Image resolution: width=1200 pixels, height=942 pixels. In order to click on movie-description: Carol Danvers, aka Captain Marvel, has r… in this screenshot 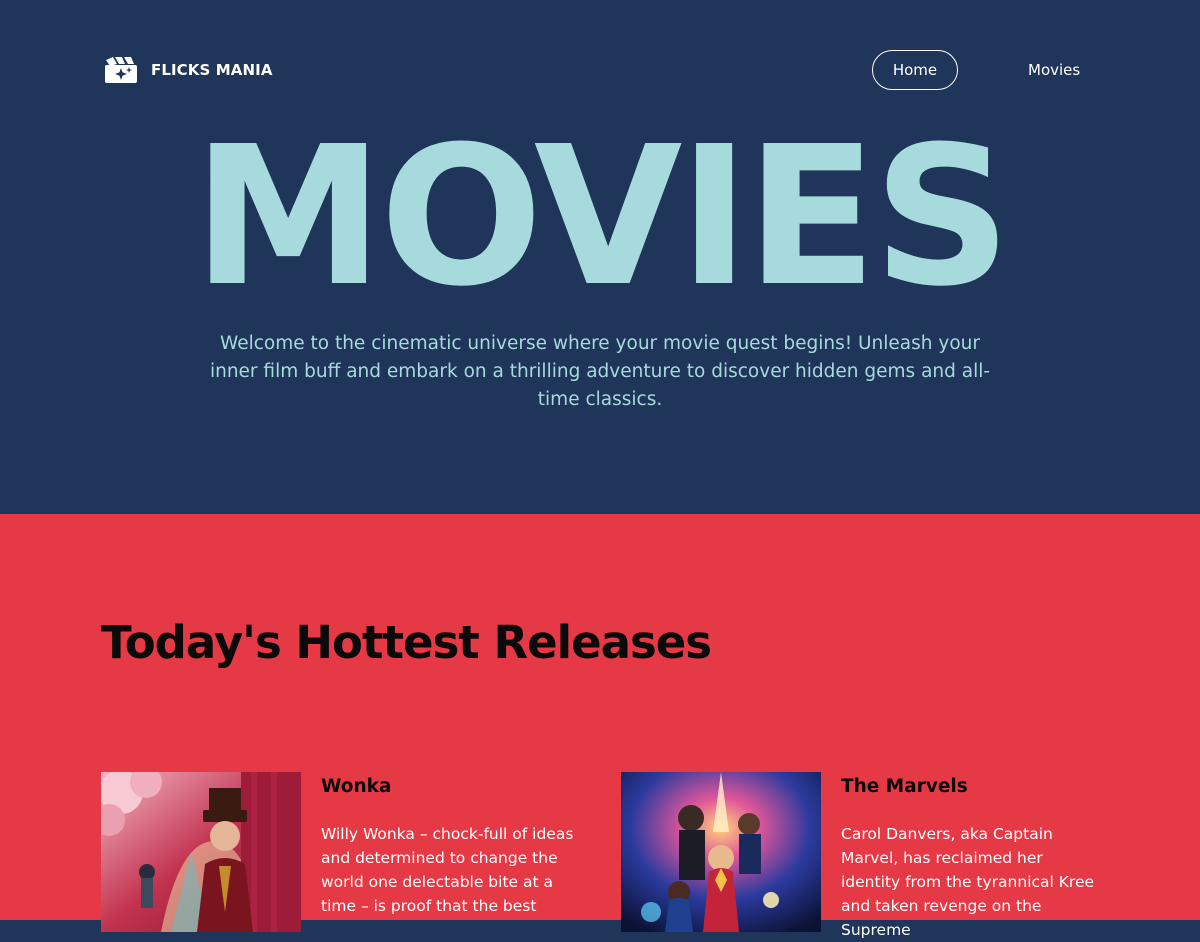, I will do `click(968, 882)`.